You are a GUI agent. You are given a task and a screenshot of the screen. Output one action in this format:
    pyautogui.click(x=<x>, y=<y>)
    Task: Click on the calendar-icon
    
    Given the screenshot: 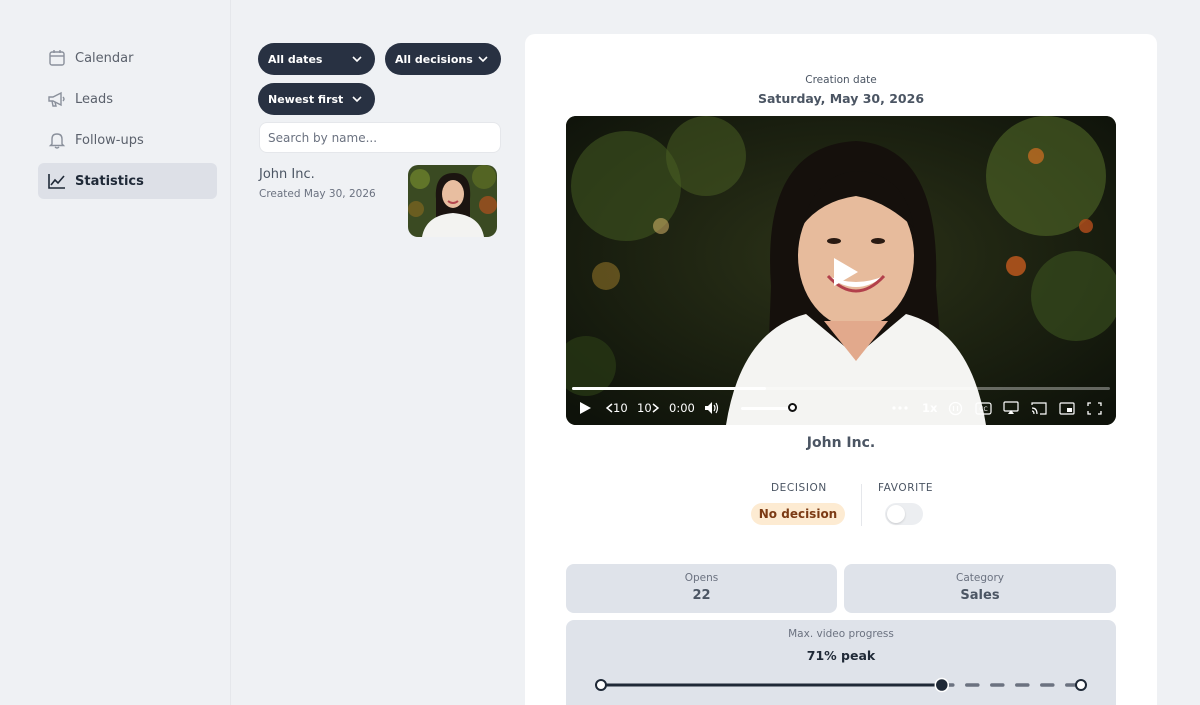 What is the action you would take?
    pyautogui.click(x=57, y=58)
    